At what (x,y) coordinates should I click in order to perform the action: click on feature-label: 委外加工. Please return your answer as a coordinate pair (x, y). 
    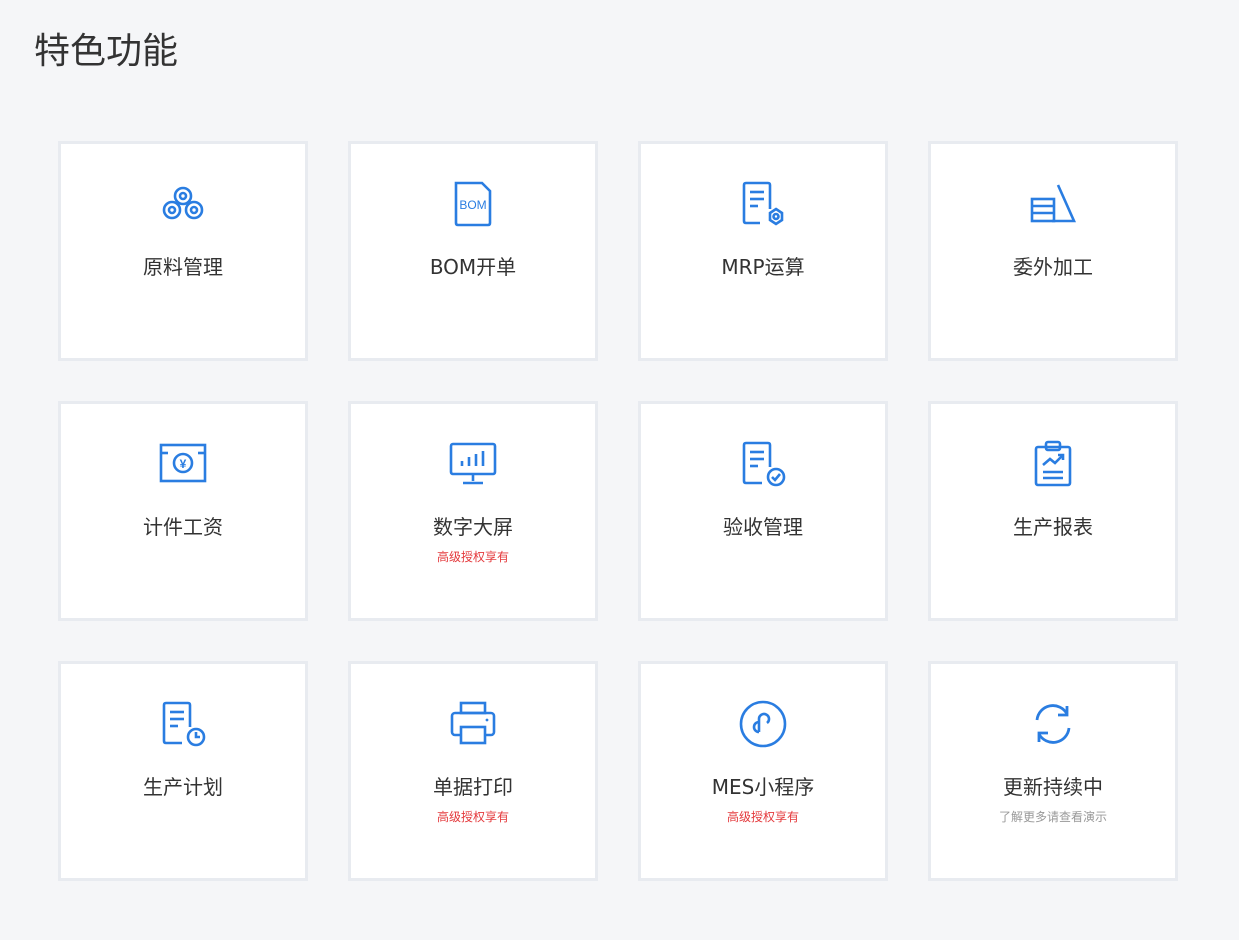
    Looking at the image, I should click on (1053, 267).